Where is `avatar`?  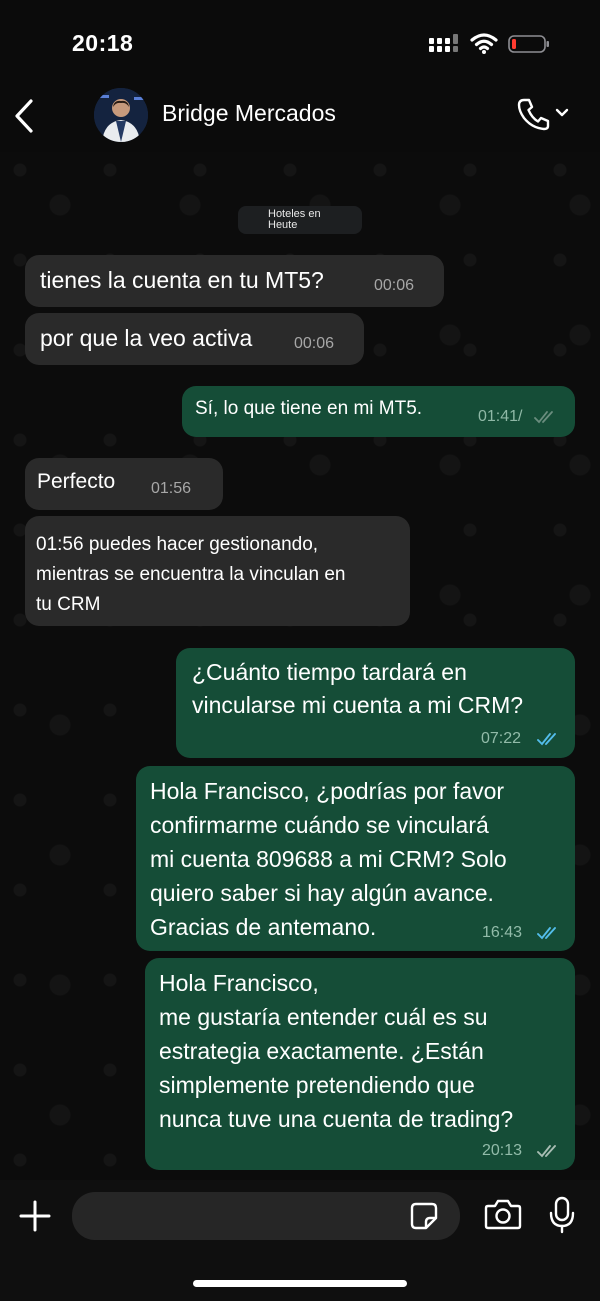
avatar is located at coordinates (121, 115).